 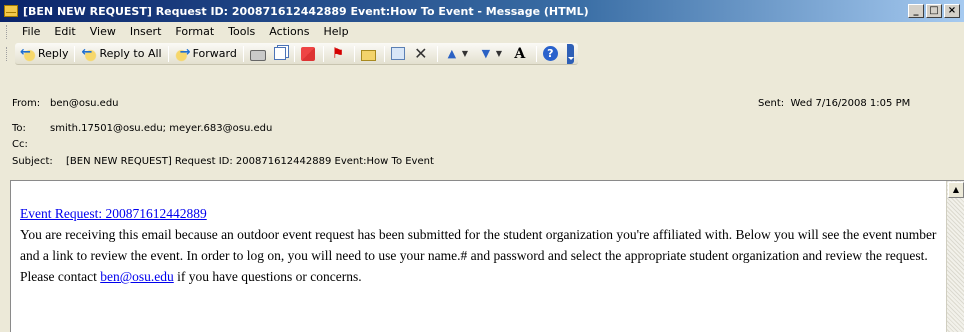 I want to click on menu-file: File, so click(x=31, y=32).